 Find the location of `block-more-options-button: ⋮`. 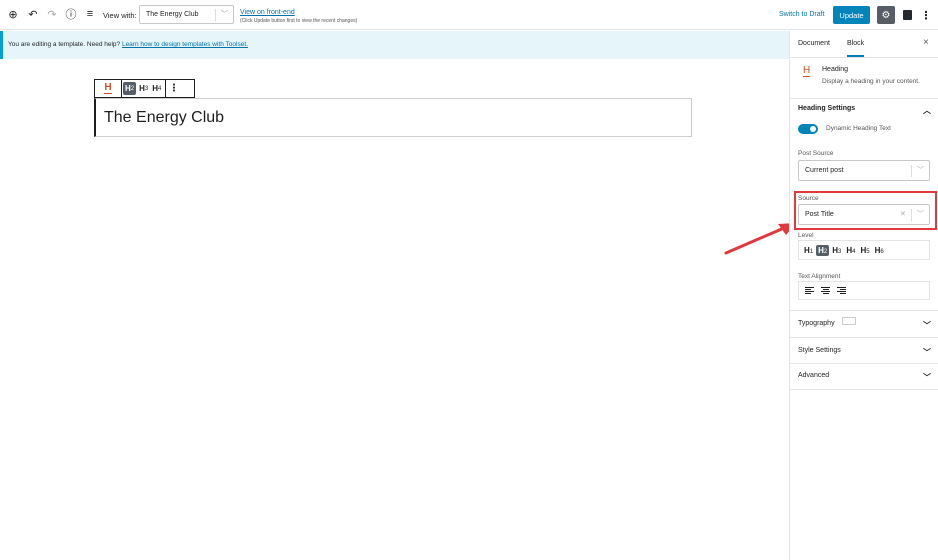

block-more-options-button: ⋮ is located at coordinates (173, 88).